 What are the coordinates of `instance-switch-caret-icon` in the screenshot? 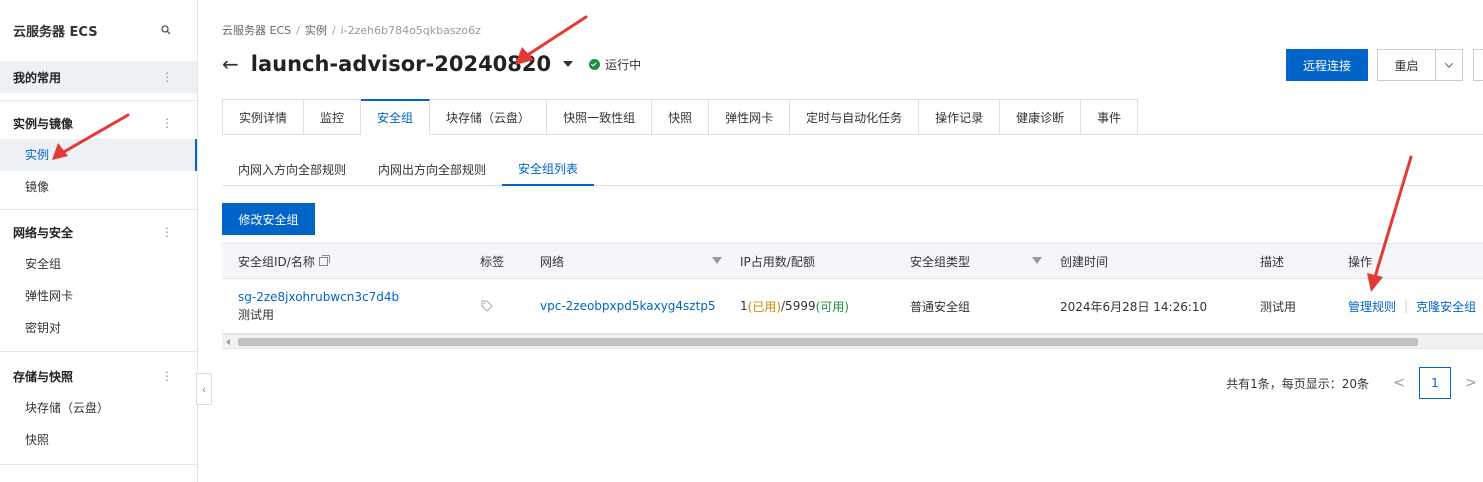 It's located at (568, 64).